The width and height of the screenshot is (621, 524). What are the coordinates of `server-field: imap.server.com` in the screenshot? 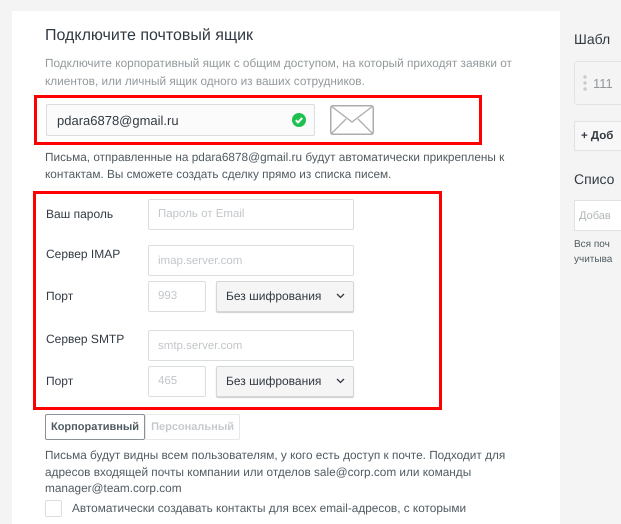 It's located at (251, 260).